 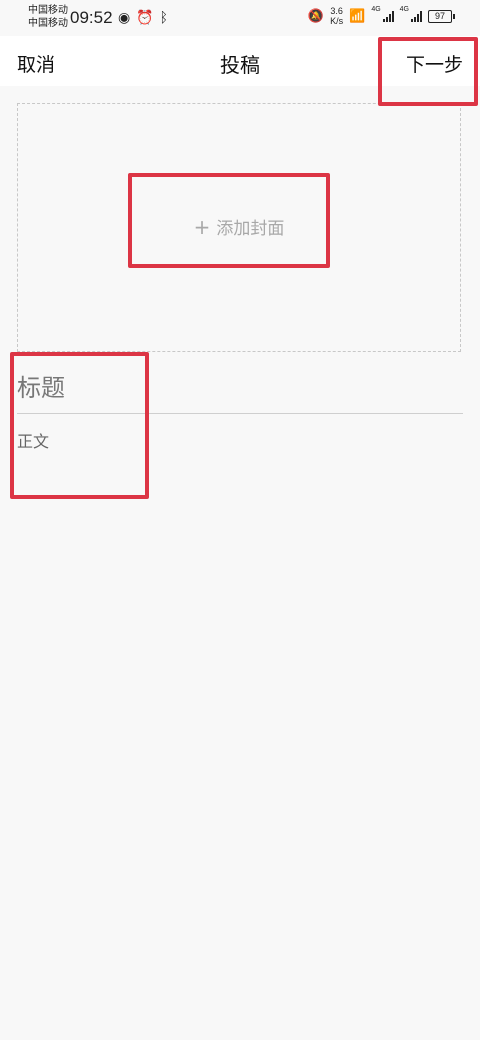 What do you see at coordinates (336, 11) in the screenshot?
I see `speed-value: 3.6` at bounding box center [336, 11].